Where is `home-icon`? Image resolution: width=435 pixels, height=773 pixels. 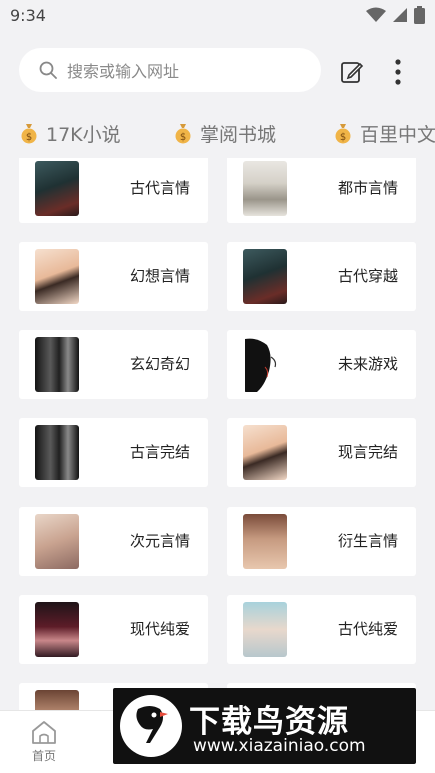 home-icon is located at coordinates (44, 732).